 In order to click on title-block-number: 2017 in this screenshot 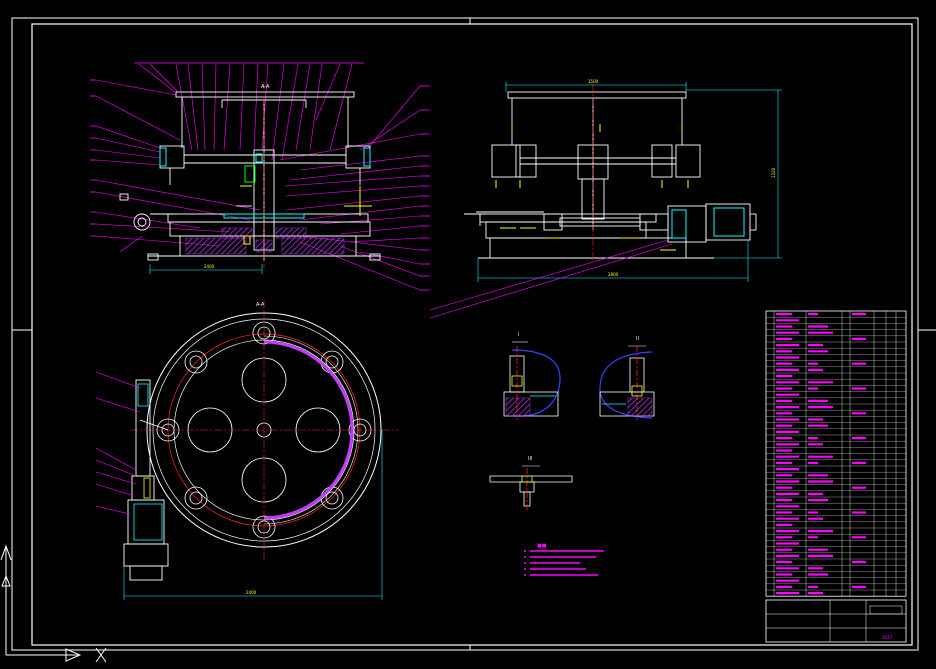, I will do `click(887, 637)`.